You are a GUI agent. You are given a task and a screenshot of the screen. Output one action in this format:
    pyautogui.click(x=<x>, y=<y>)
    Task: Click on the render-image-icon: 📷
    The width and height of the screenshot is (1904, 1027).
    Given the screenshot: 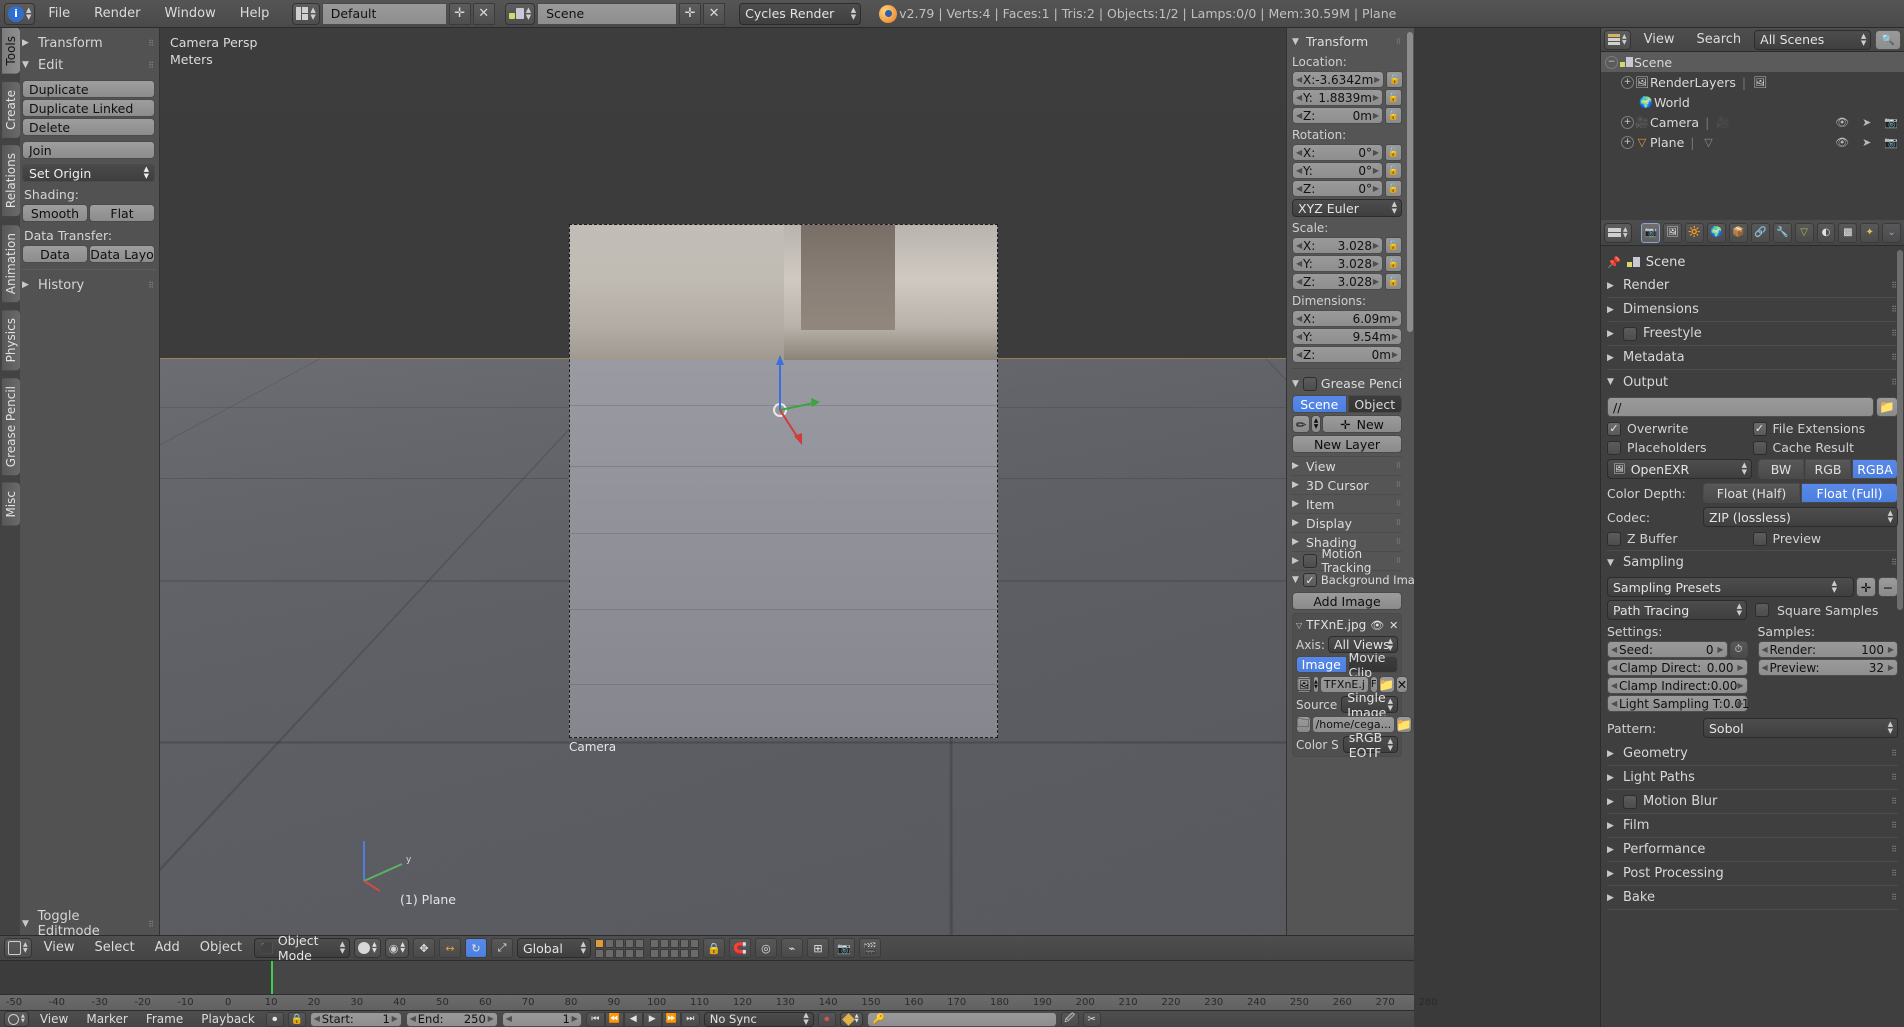 What is the action you would take?
    pyautogui.click(x=843, y=948)
    